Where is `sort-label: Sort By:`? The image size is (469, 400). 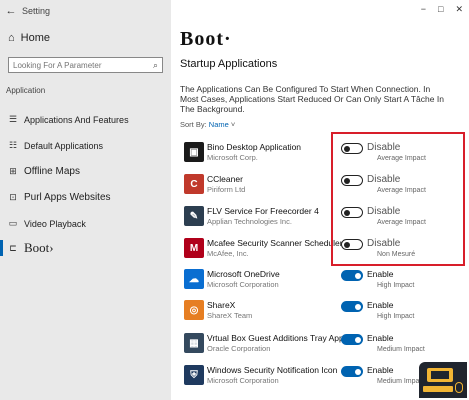 sort-label: Sort By: is located at coordinates (193, 124).